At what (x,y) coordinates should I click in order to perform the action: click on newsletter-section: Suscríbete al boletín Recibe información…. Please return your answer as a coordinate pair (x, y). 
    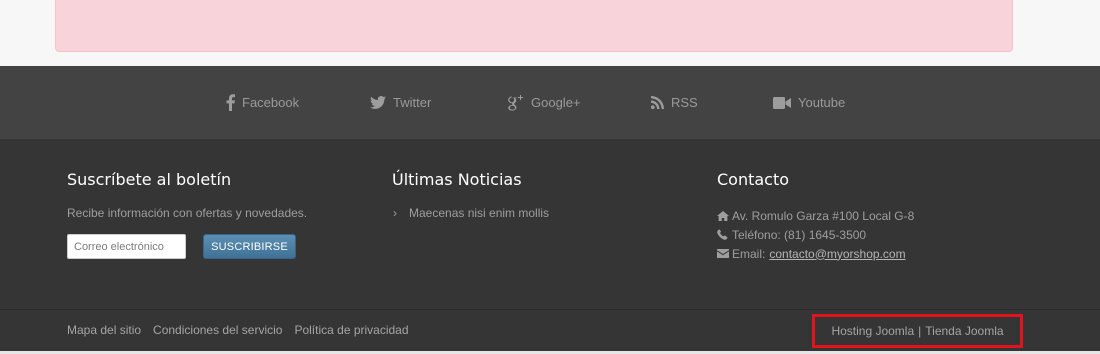
    Looking at the image, I should click on (187, 214).